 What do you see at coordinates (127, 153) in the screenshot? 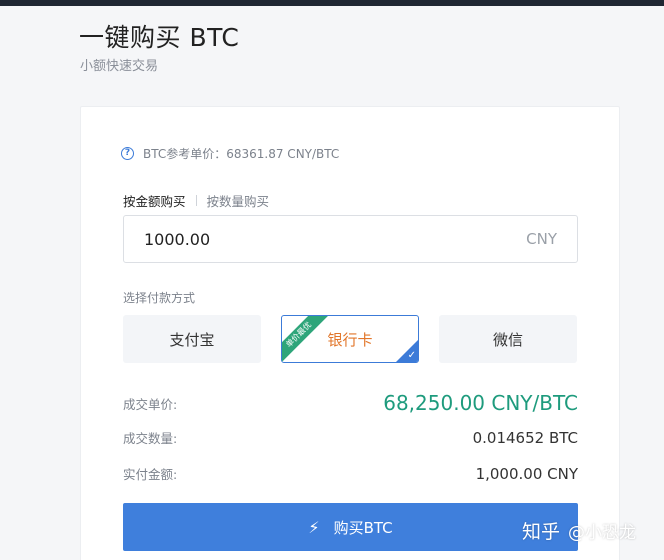
I see `question-circle-icon: ?` at bounding box center [127, 153].